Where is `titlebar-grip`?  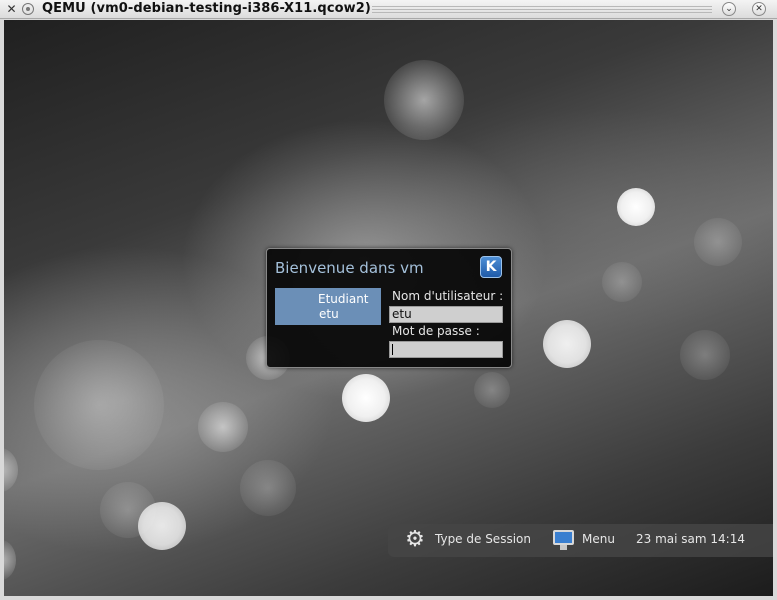
titlebar-grip is located at coordinates (542, 9).